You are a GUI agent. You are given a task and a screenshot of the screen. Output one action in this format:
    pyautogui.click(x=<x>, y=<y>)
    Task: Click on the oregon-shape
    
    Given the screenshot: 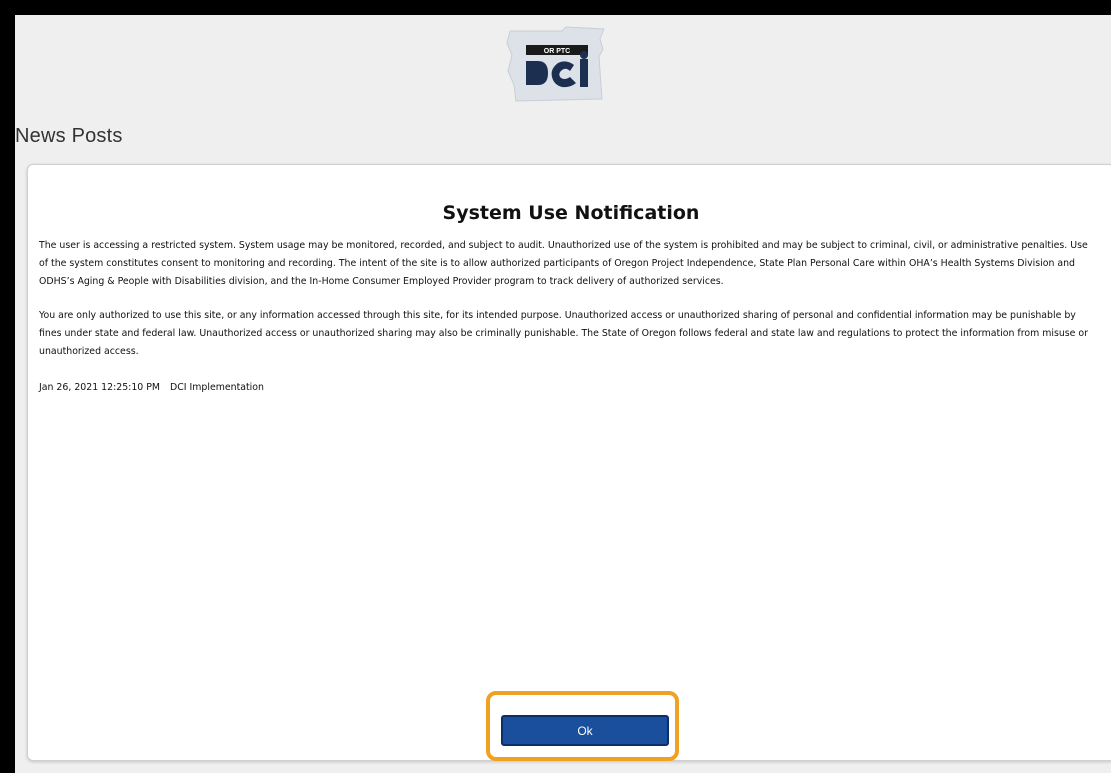 What is the action you would take?
    pyautogui.click(x=555, y=64)
    